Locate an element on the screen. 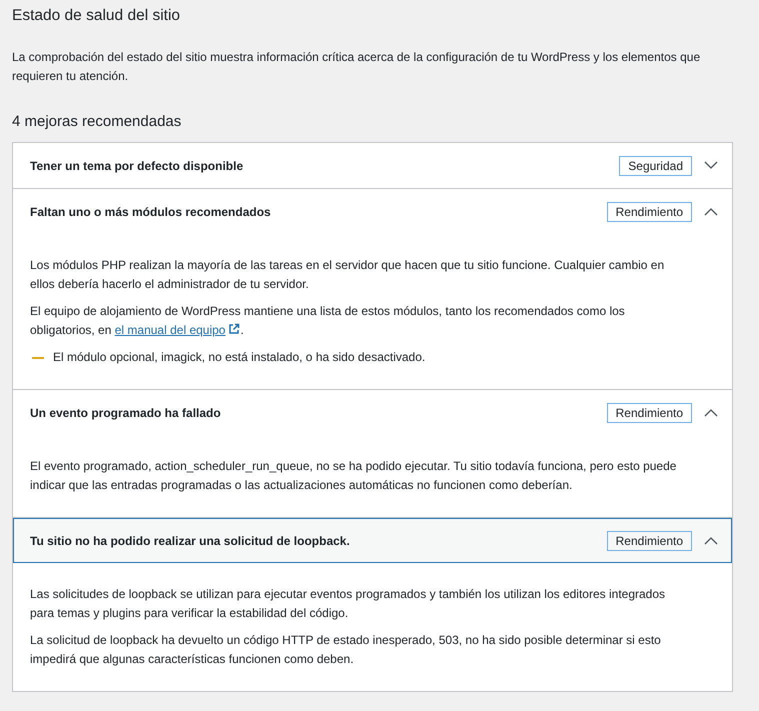  body-paragraph: La solicitud de loopback ha devuelto un código HTTP de estado inesperado, 503, no ha sido posible determinar si esto impedirá que algunas características funcionen como deben. is located at coordinates (346, 650).